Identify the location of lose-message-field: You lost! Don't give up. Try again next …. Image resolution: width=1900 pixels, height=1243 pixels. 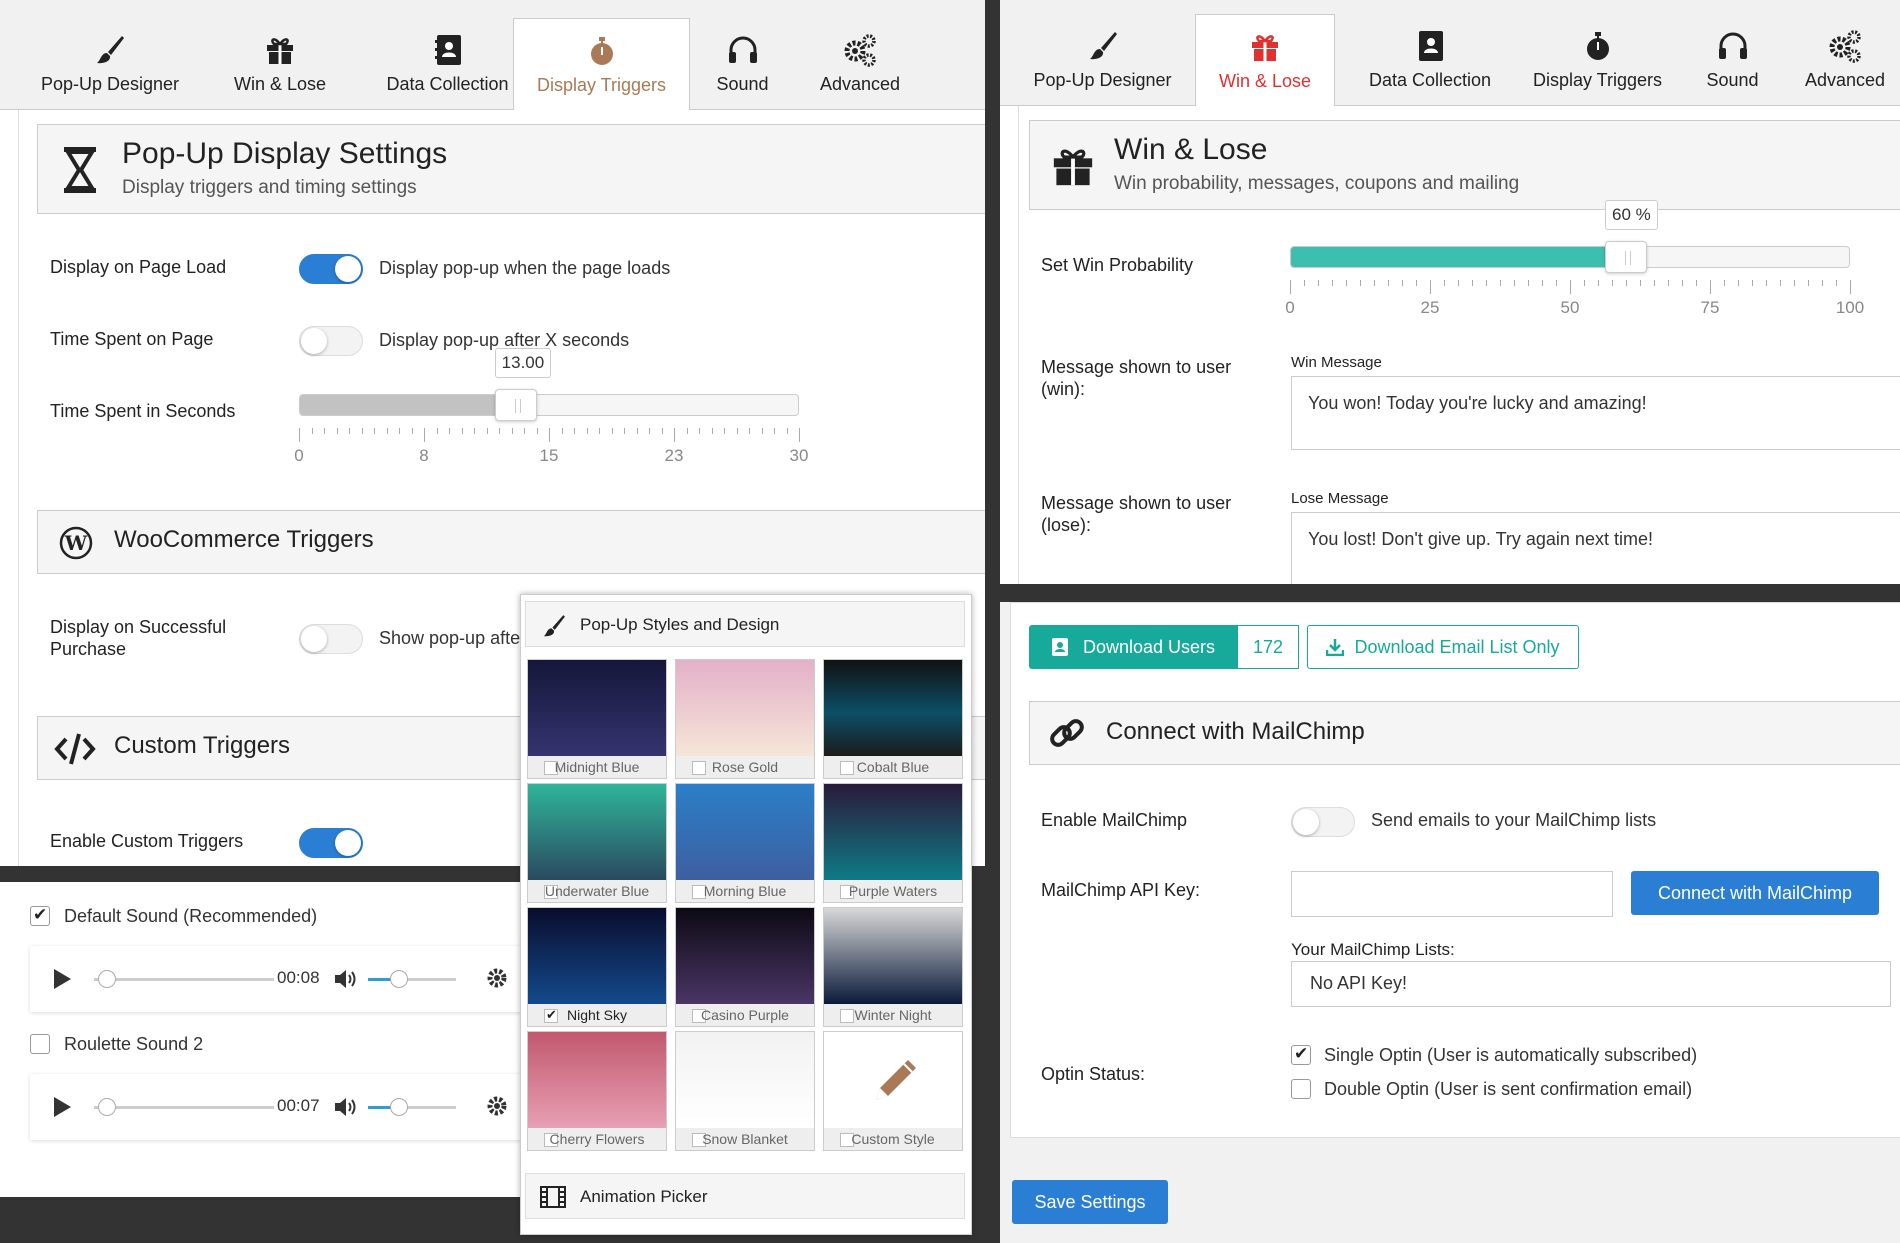
(1595, 548).